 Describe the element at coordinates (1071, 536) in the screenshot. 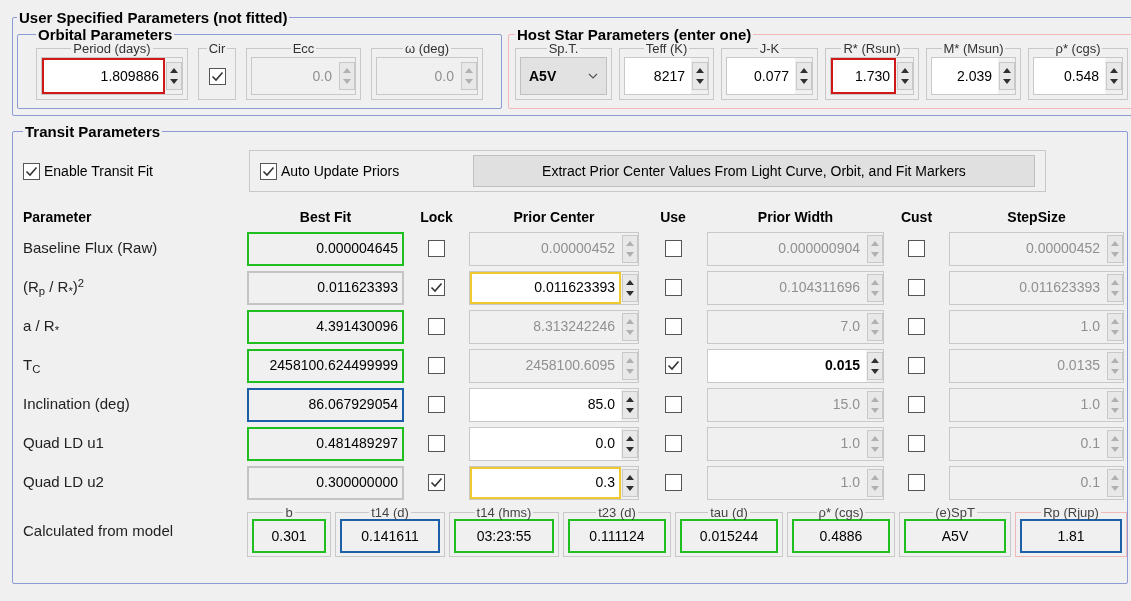

I see `value-box: 1.81` at that location.